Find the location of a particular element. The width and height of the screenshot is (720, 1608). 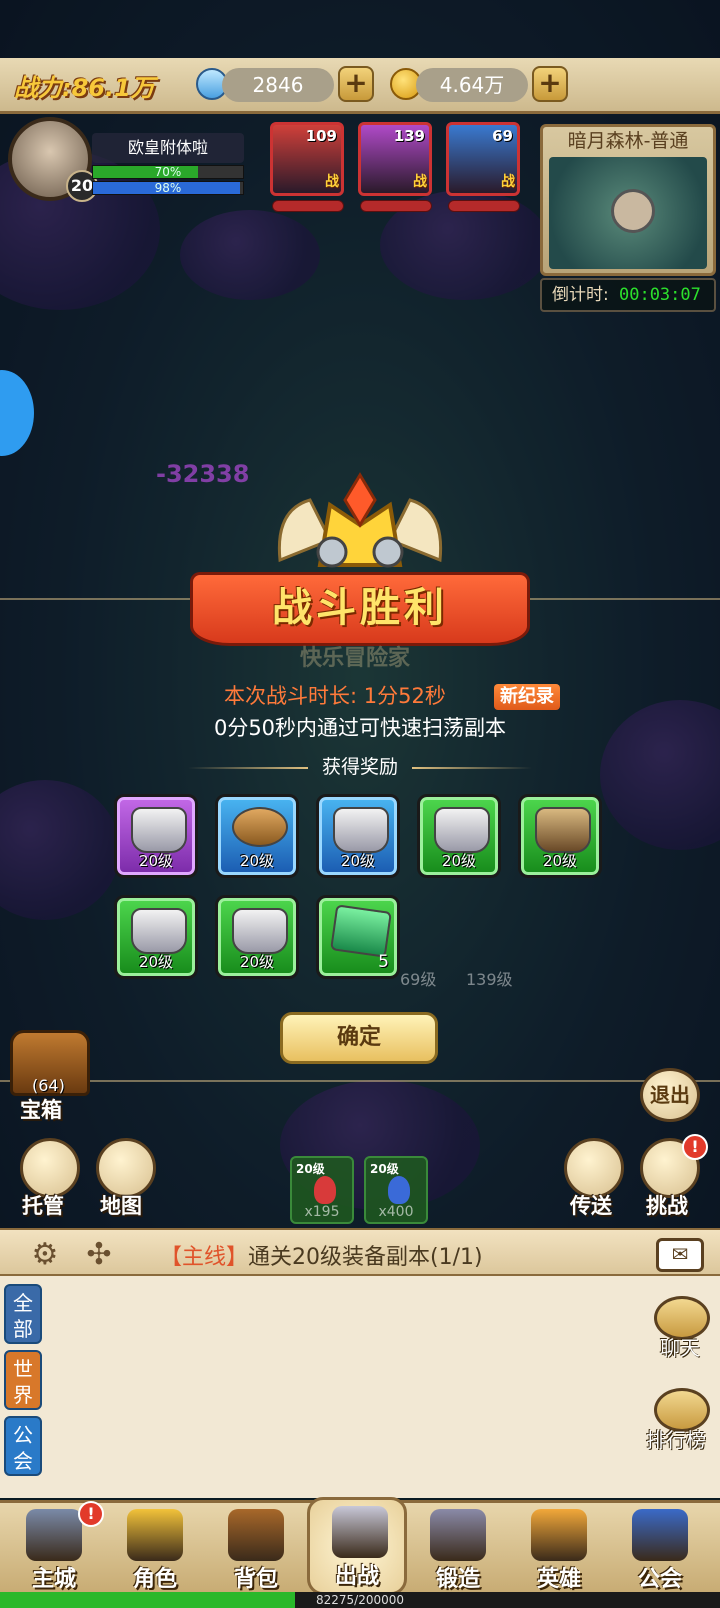

sweep-hint: 0分50秒内通过可快速扫荡副本 is located at coordinates (360, 728).